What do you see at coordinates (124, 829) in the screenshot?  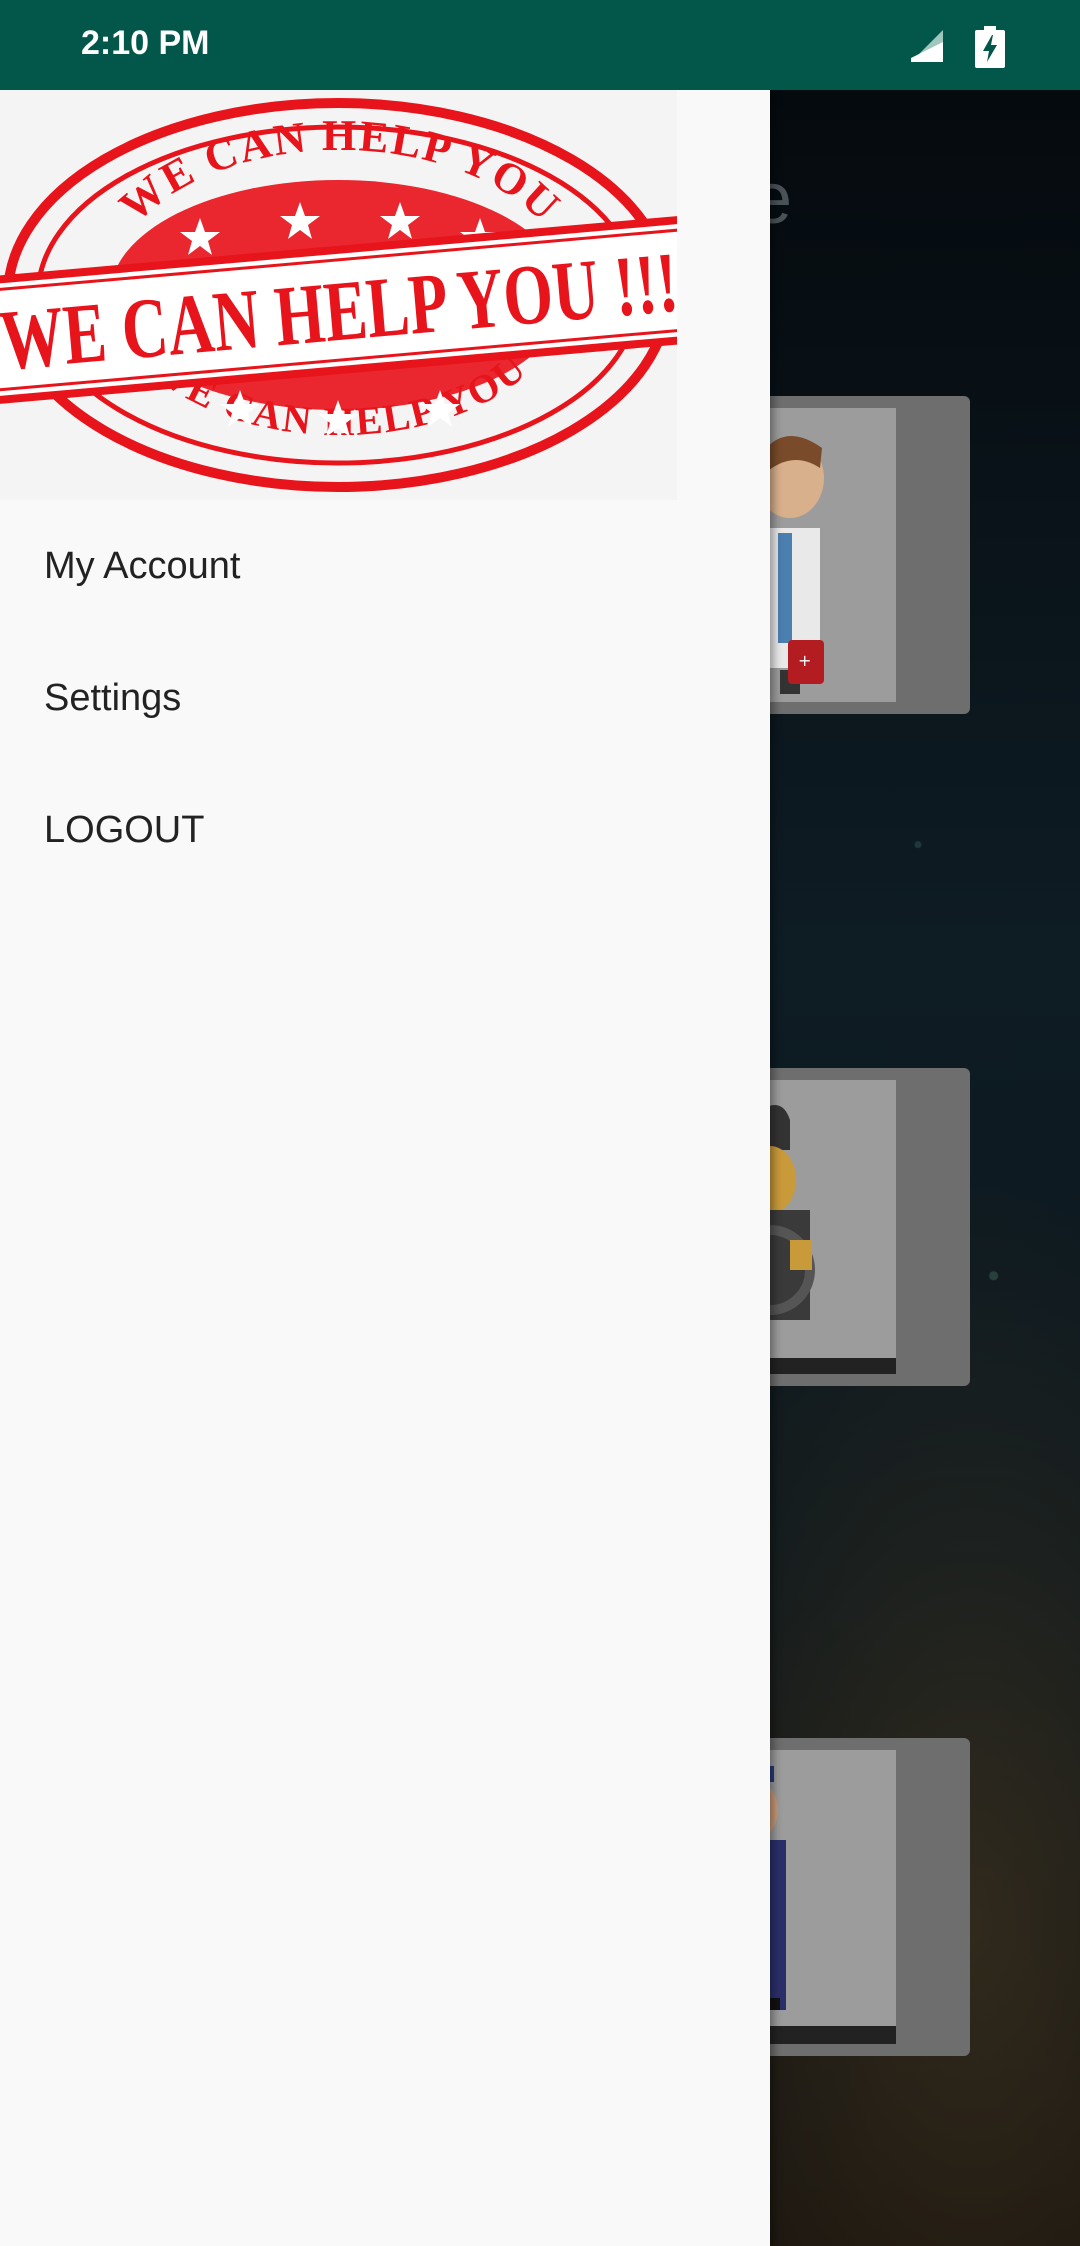 I see `menu-item-label: LOGOUT` at bounding box center [124, 829].